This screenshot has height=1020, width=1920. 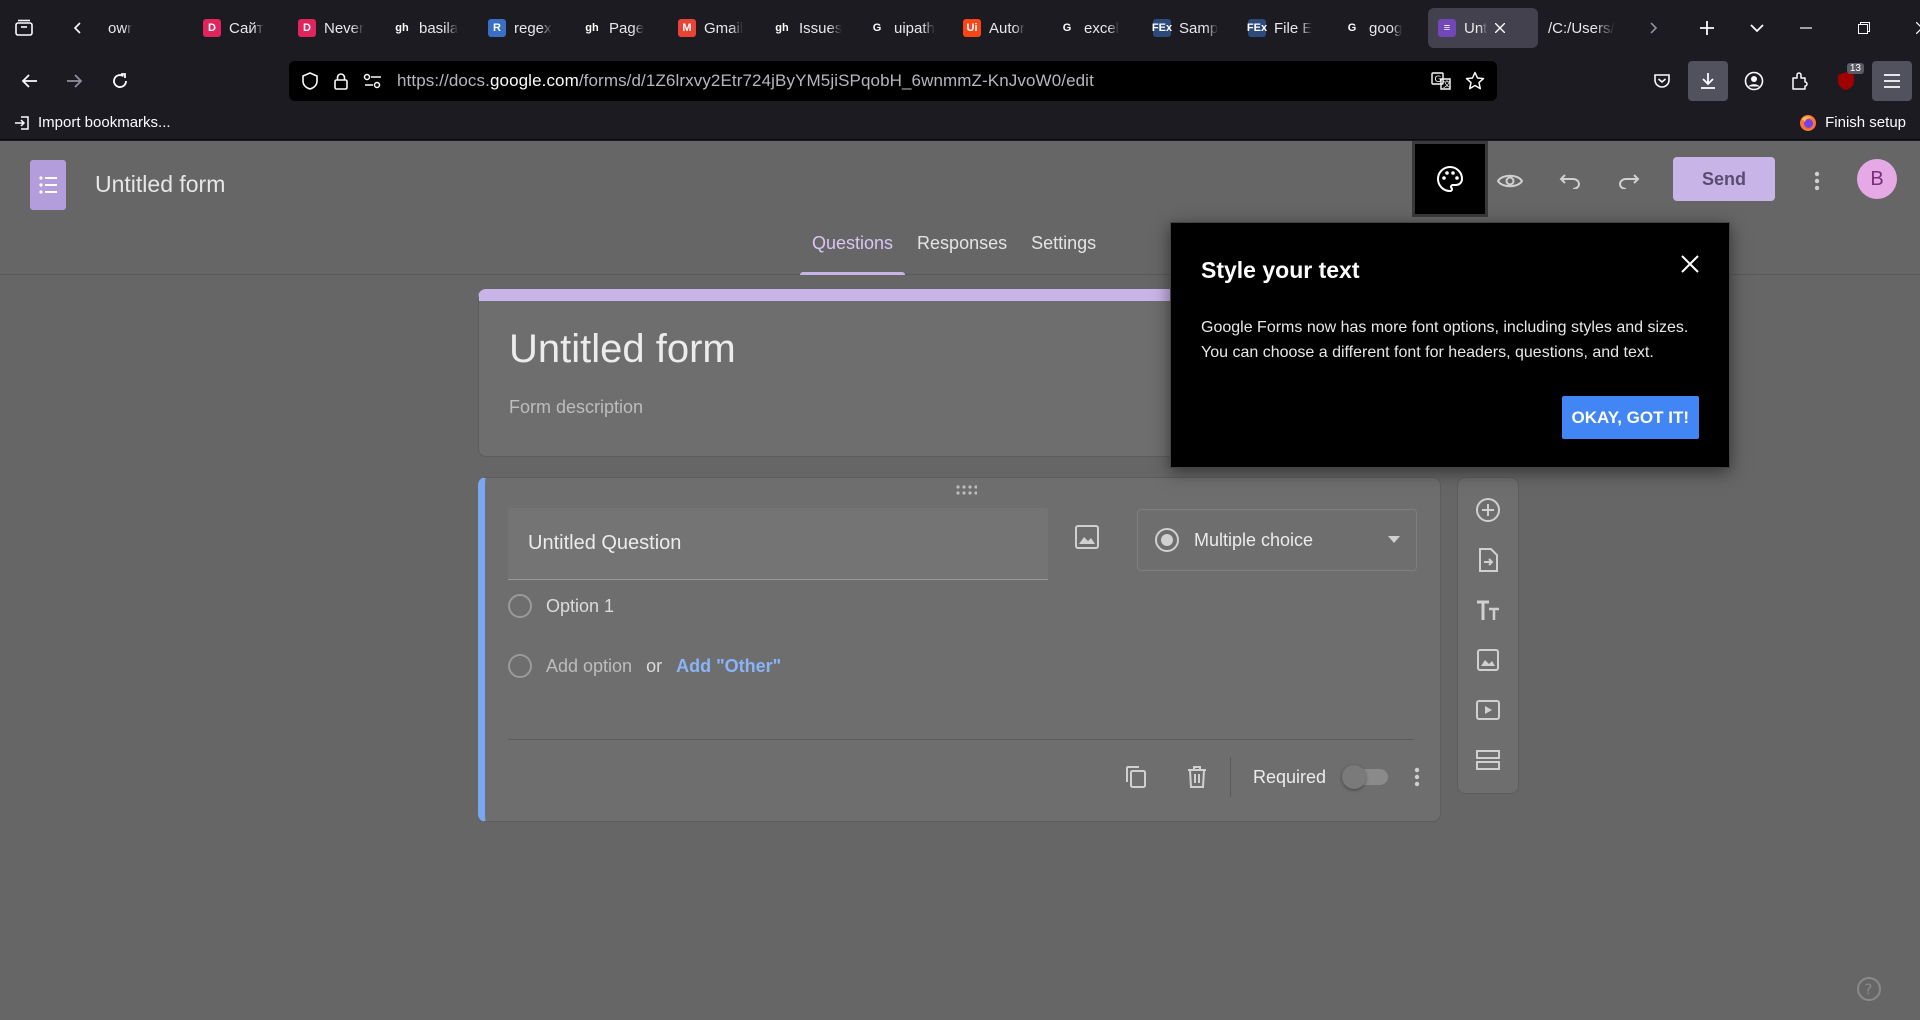 I want to click on account-avatar: B, so click(x=1877, y=179).